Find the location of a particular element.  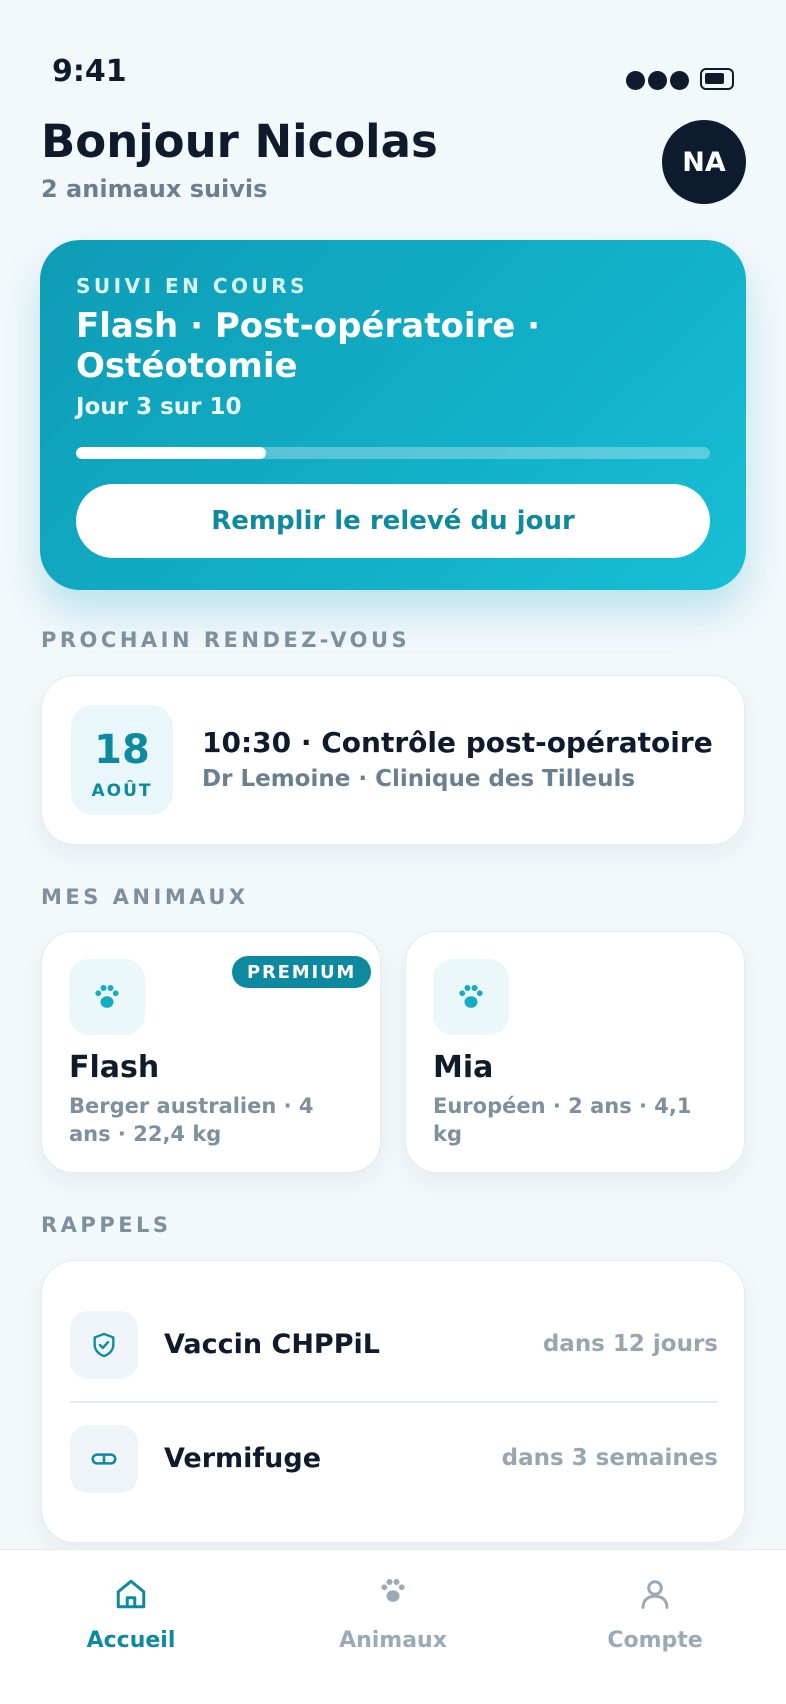

status-bar: 9:41 is located at coordinates (393, 55).